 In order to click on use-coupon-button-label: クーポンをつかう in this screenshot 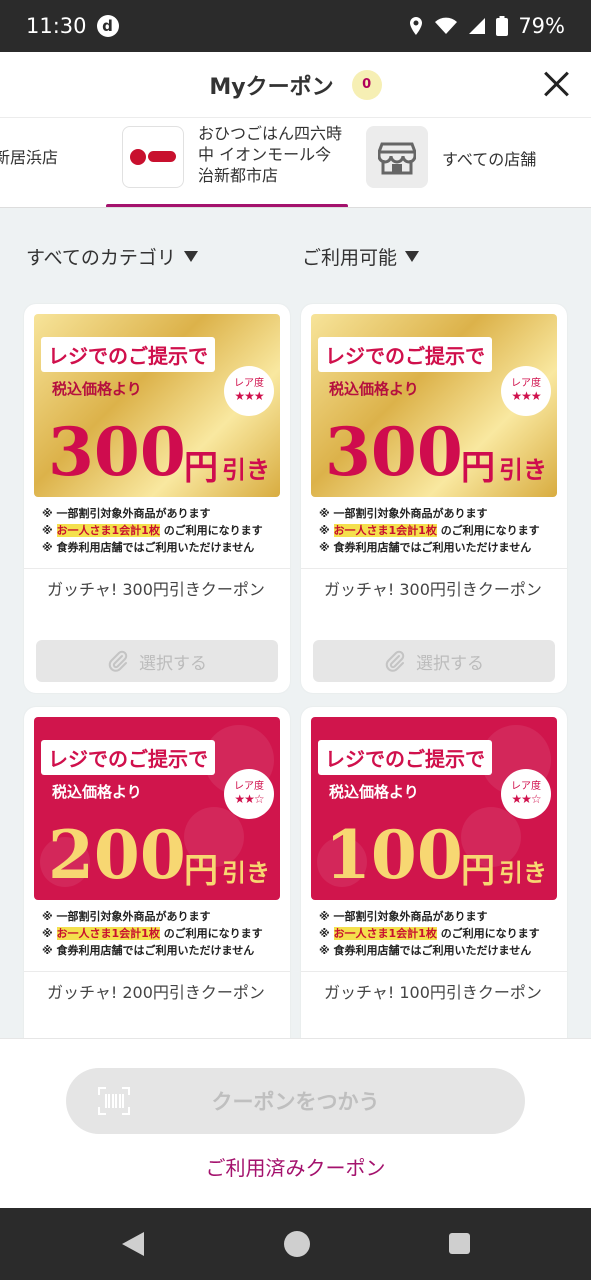, I will do `click(295, 1102)`.